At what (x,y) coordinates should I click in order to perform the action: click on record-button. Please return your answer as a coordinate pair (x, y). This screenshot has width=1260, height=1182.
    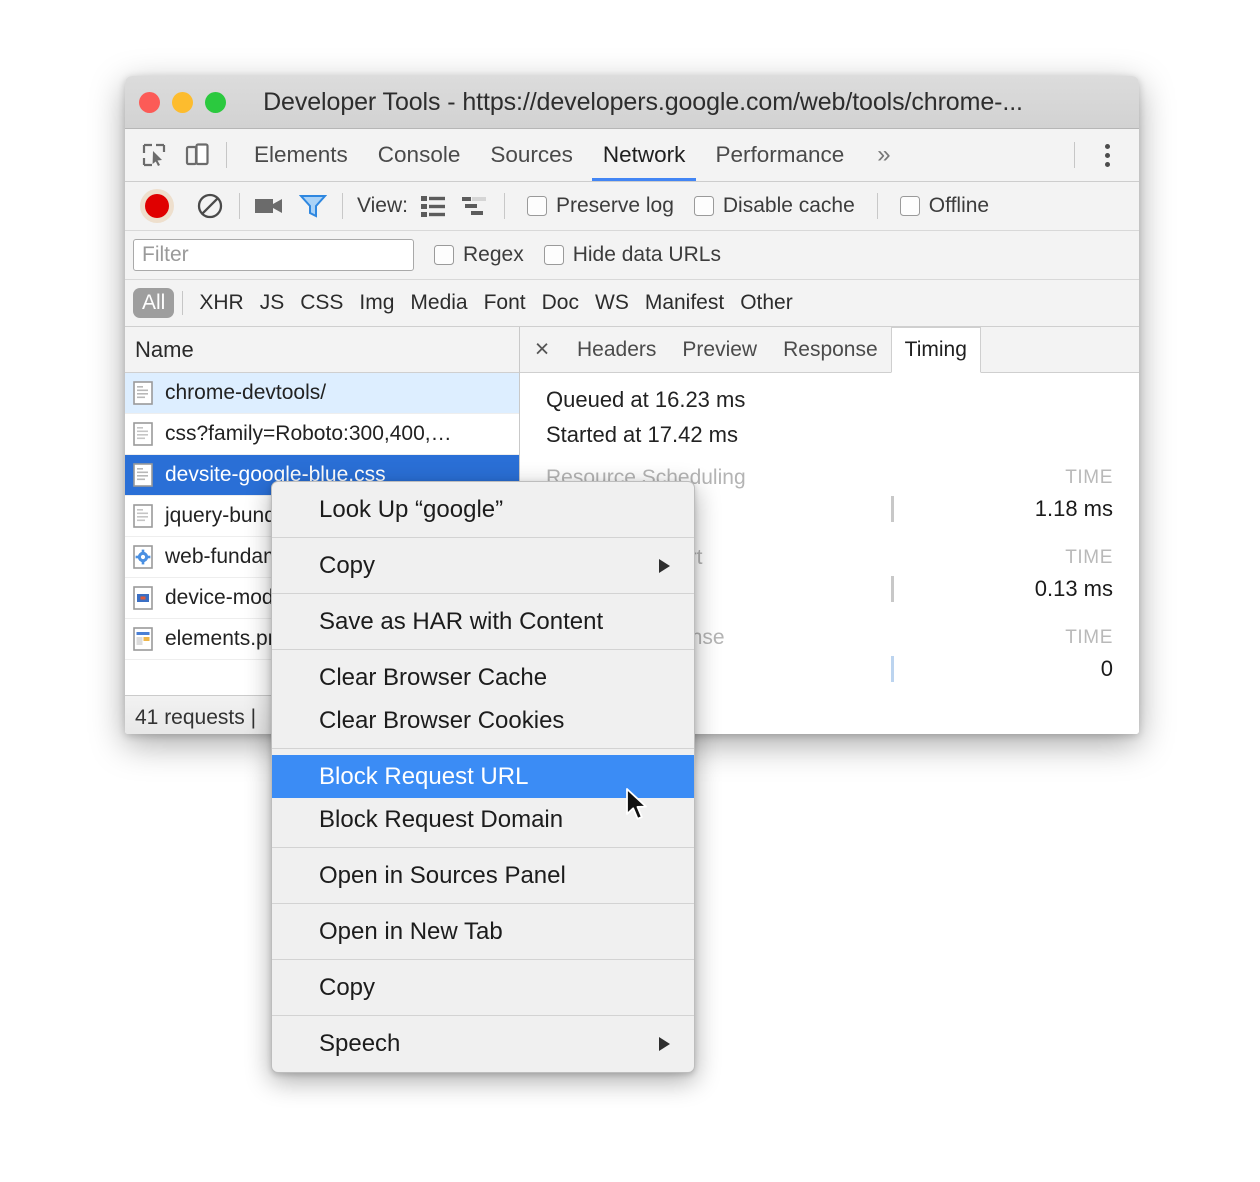
    Looking at the image, I should click on (157, 206).